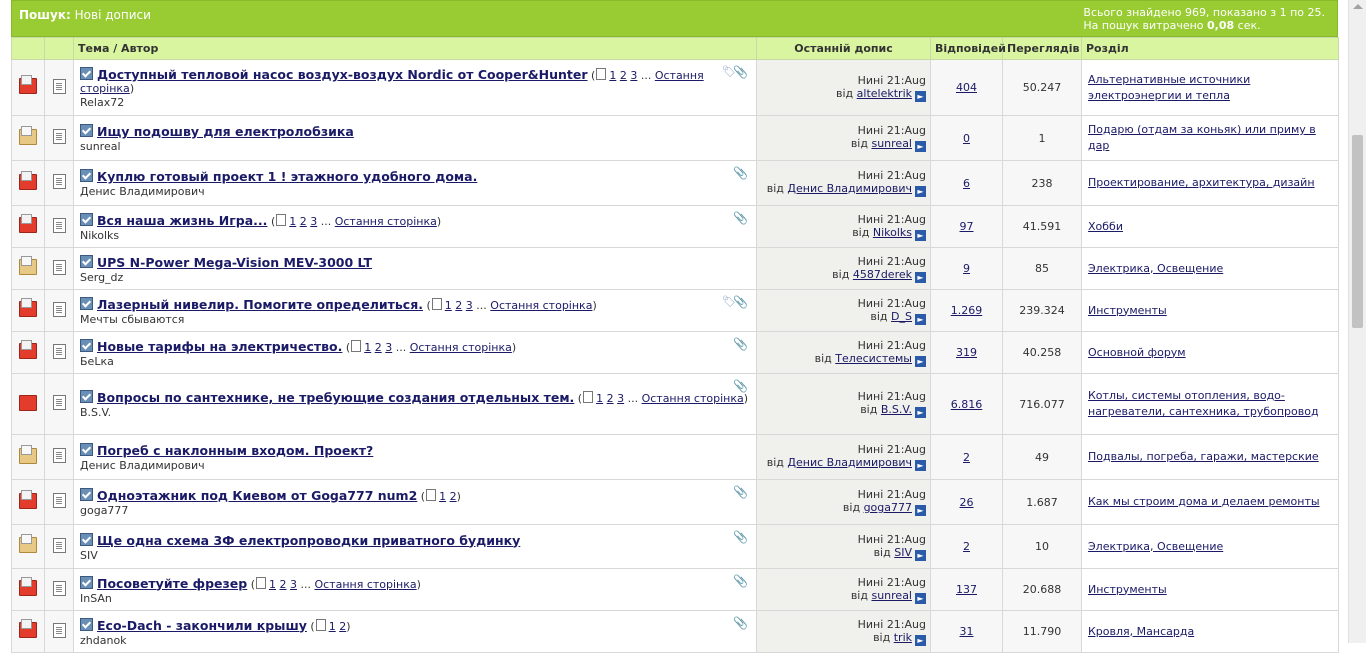  I want to click on last-post-author-link: trik, so click(903, 637).